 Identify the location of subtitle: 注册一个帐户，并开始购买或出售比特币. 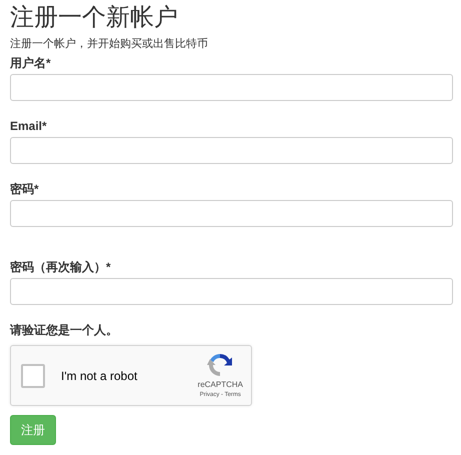
(109, 44).